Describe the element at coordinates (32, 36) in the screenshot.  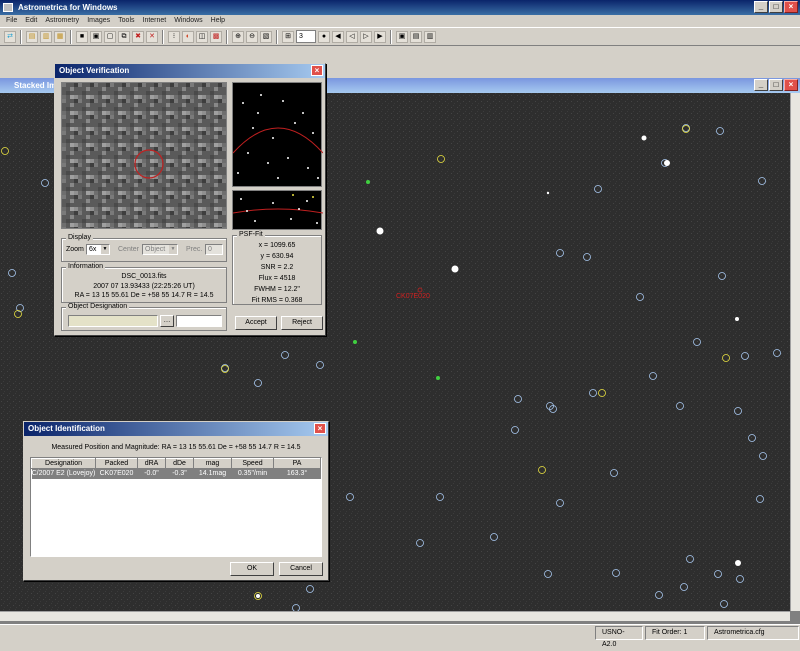
I see `load-images-icon: ▤` at that location.